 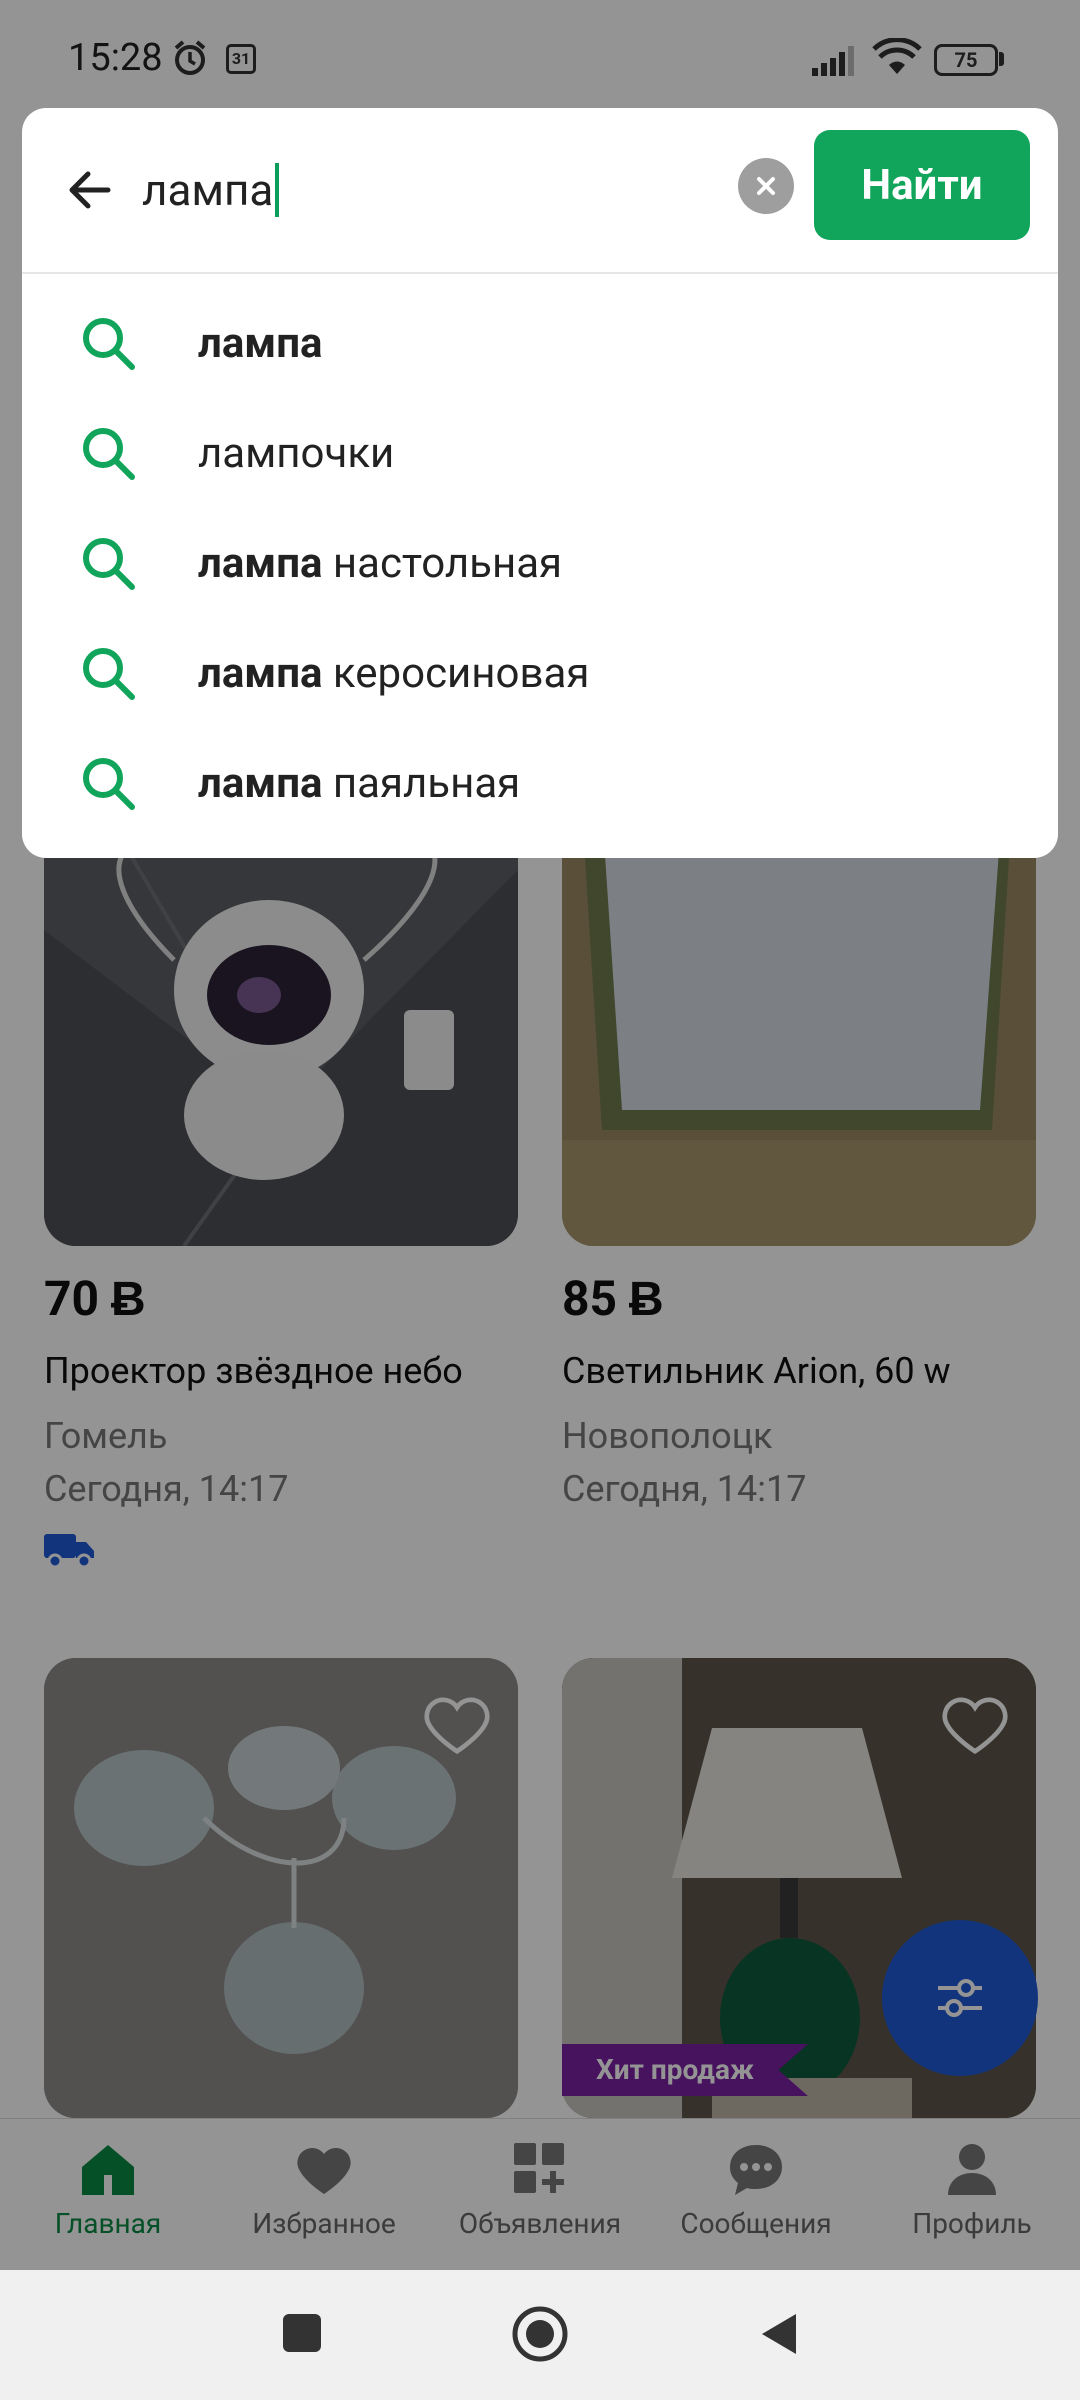 What do you see at coordinates (421, 783) in the screenshot?
I see `suggestion-rest: паяльная` at bounding box center [421, 783].